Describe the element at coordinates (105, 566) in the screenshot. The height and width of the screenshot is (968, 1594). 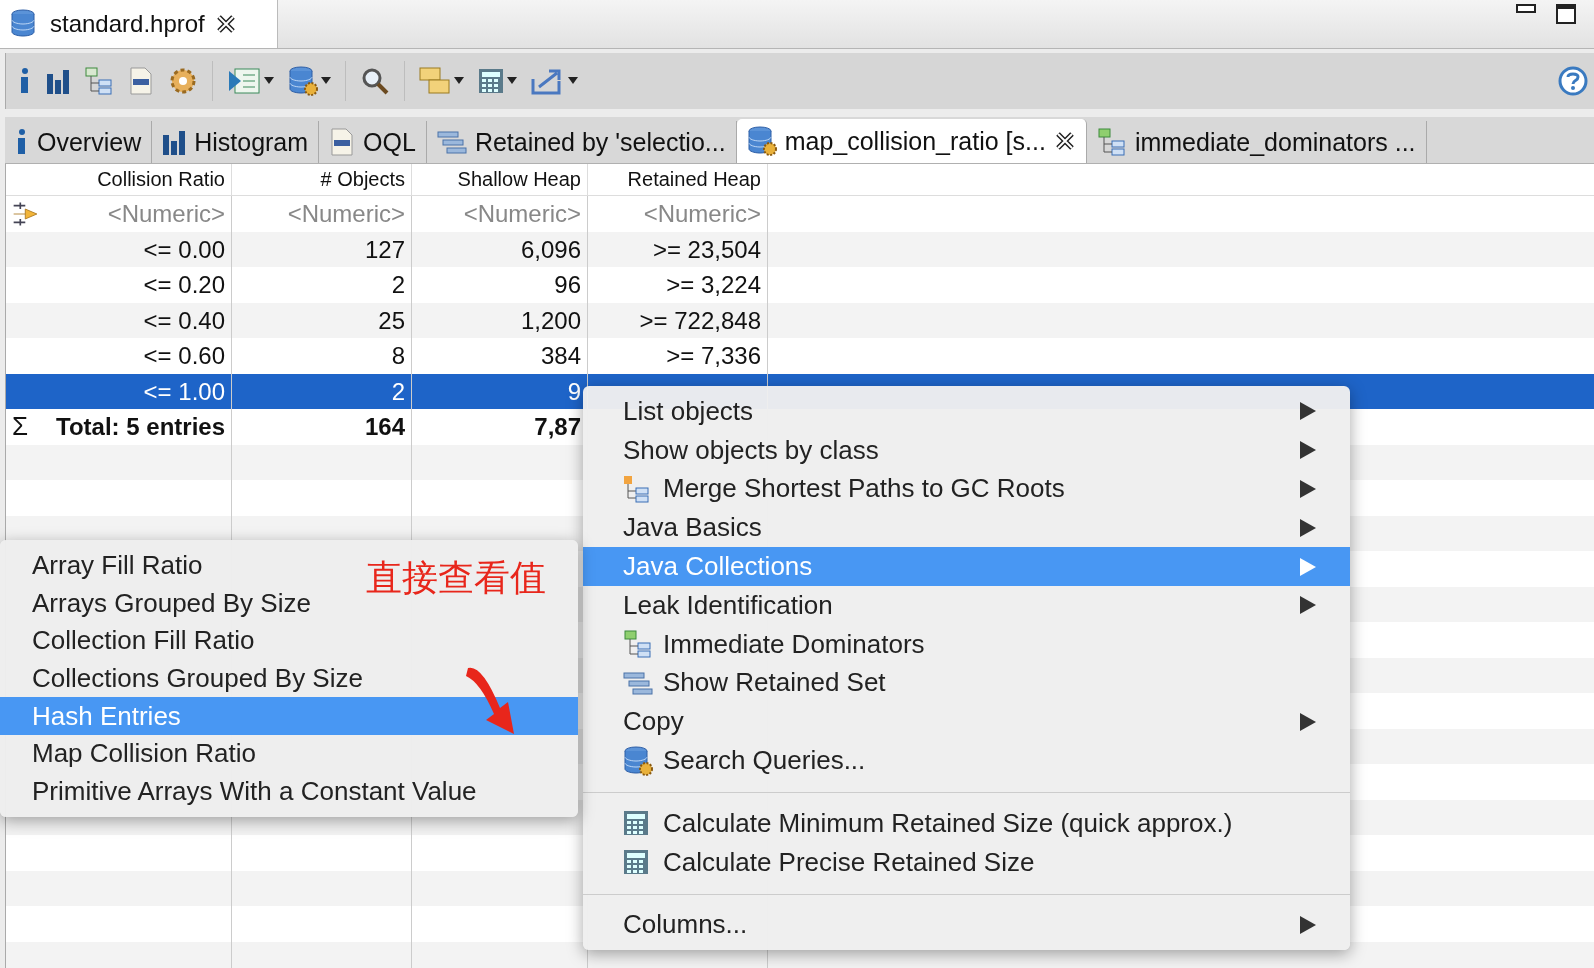
I see `menu-item: Array Fill Ratio` at that location.